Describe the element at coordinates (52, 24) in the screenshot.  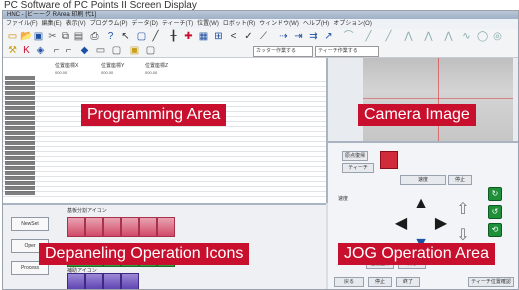
I see `menu-item: 編集(E)` at that location.